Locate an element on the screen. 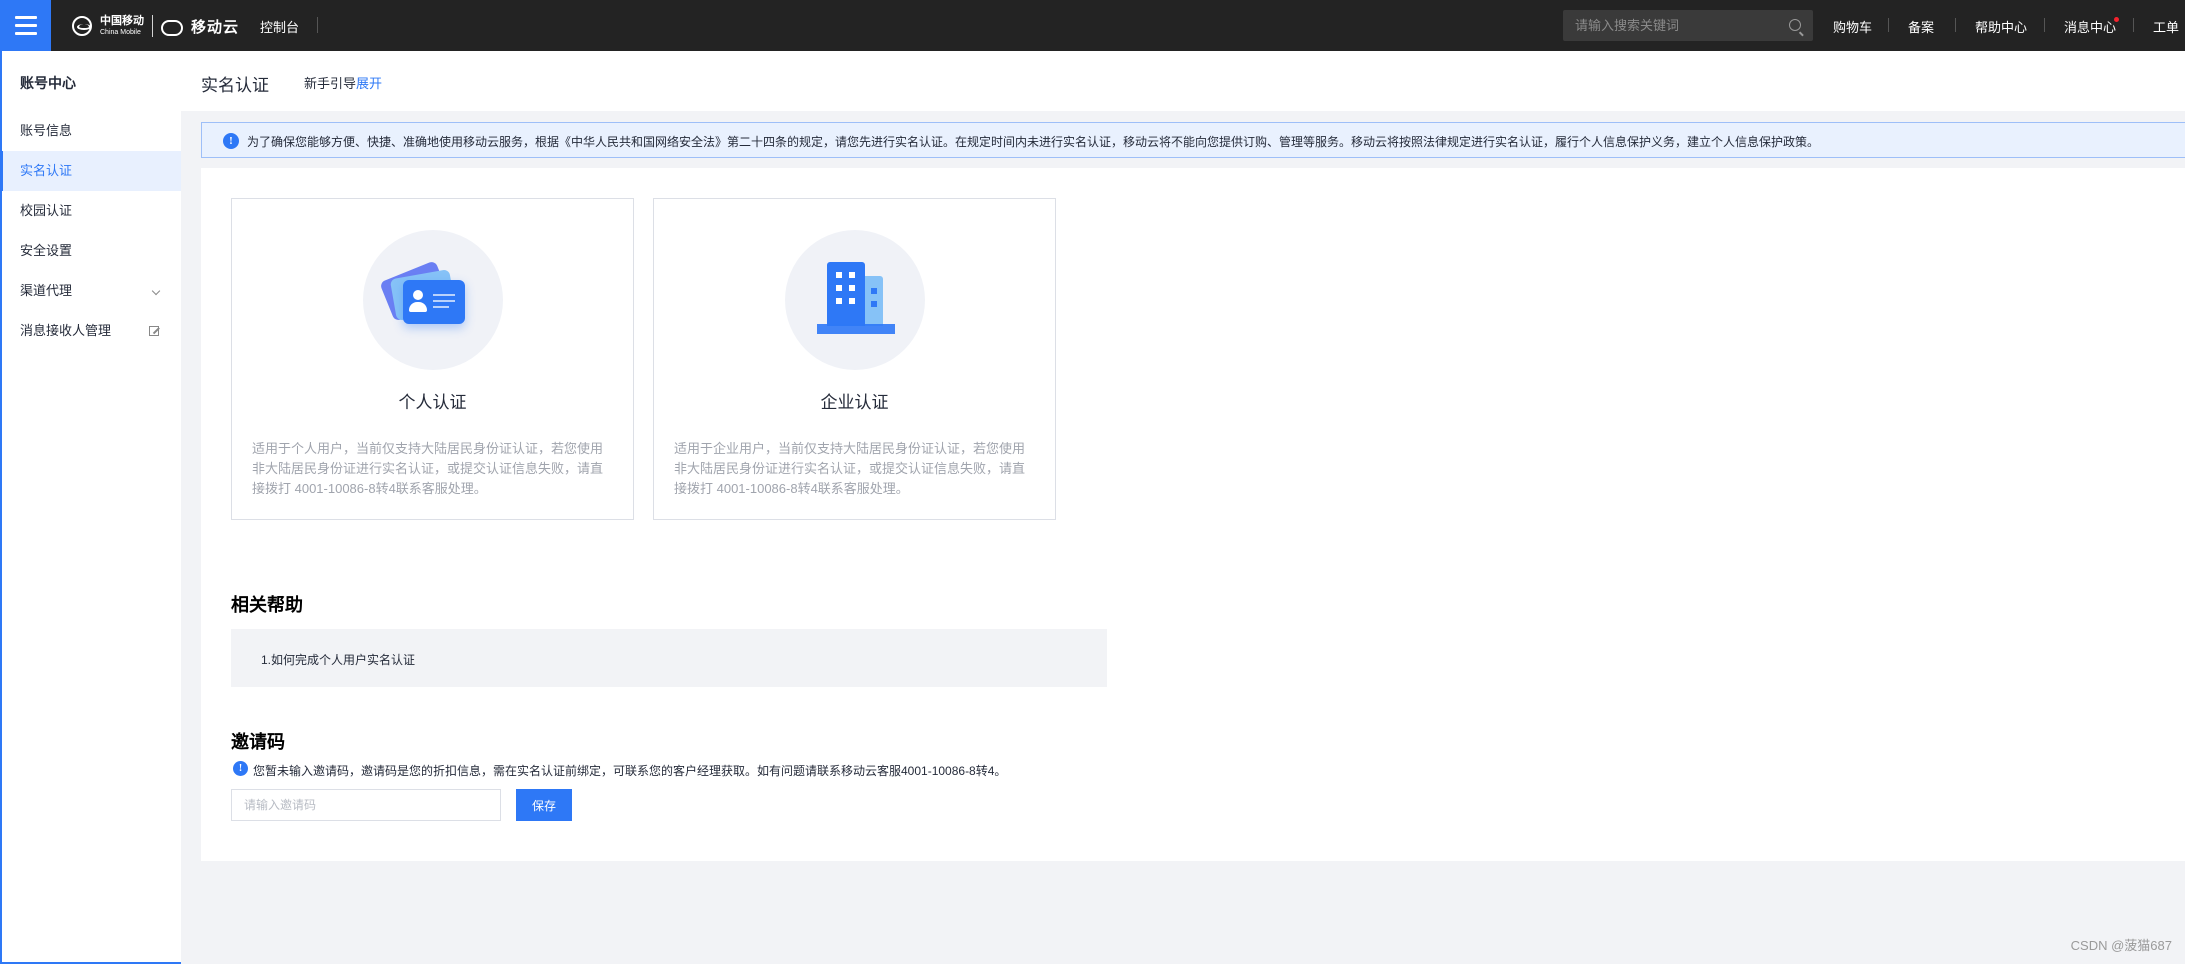 The height and width of the screenshot is (964, 2185). page-header: 实名认证 新手引导 展开 is located at coordinates (1183, 81).